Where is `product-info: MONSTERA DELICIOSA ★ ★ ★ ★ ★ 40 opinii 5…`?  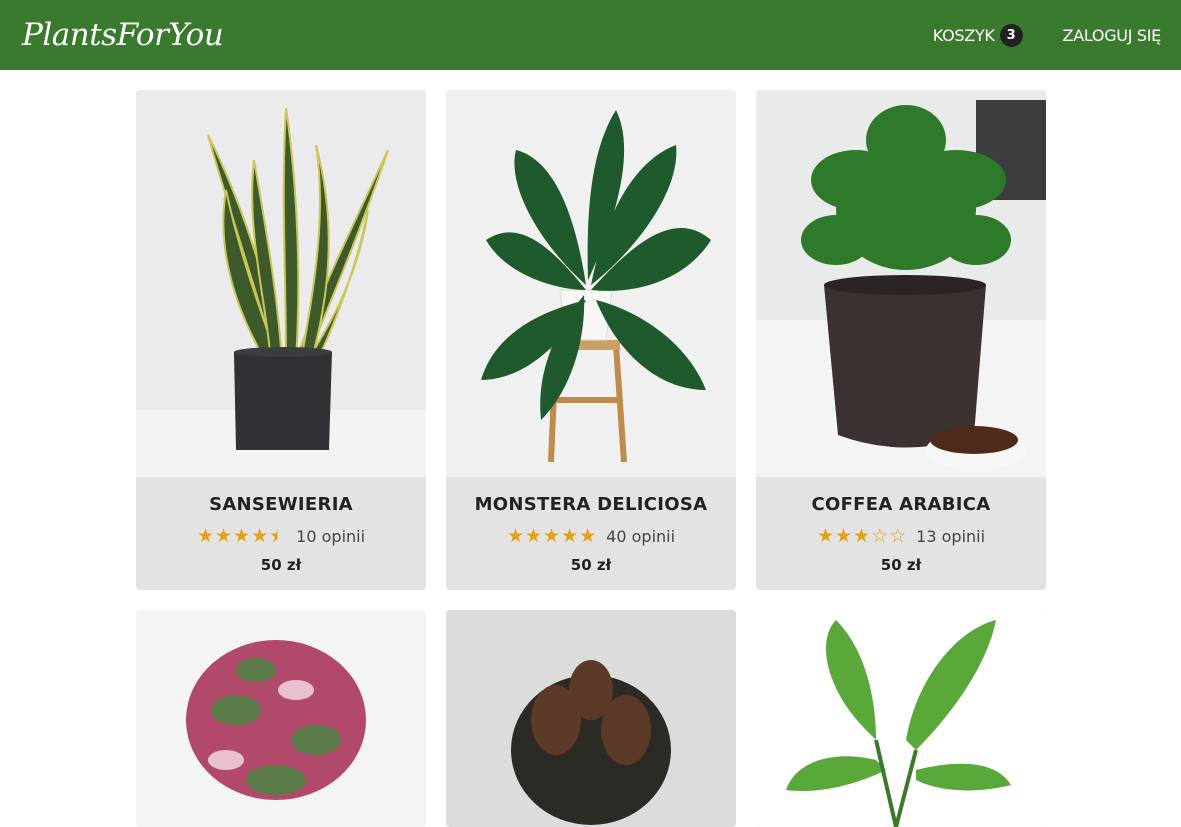 product-info: MONSTERA DELICIOSA ★ ★ ★ ★ ★ 40 opinii 5… is located at coordinates (591, 533).